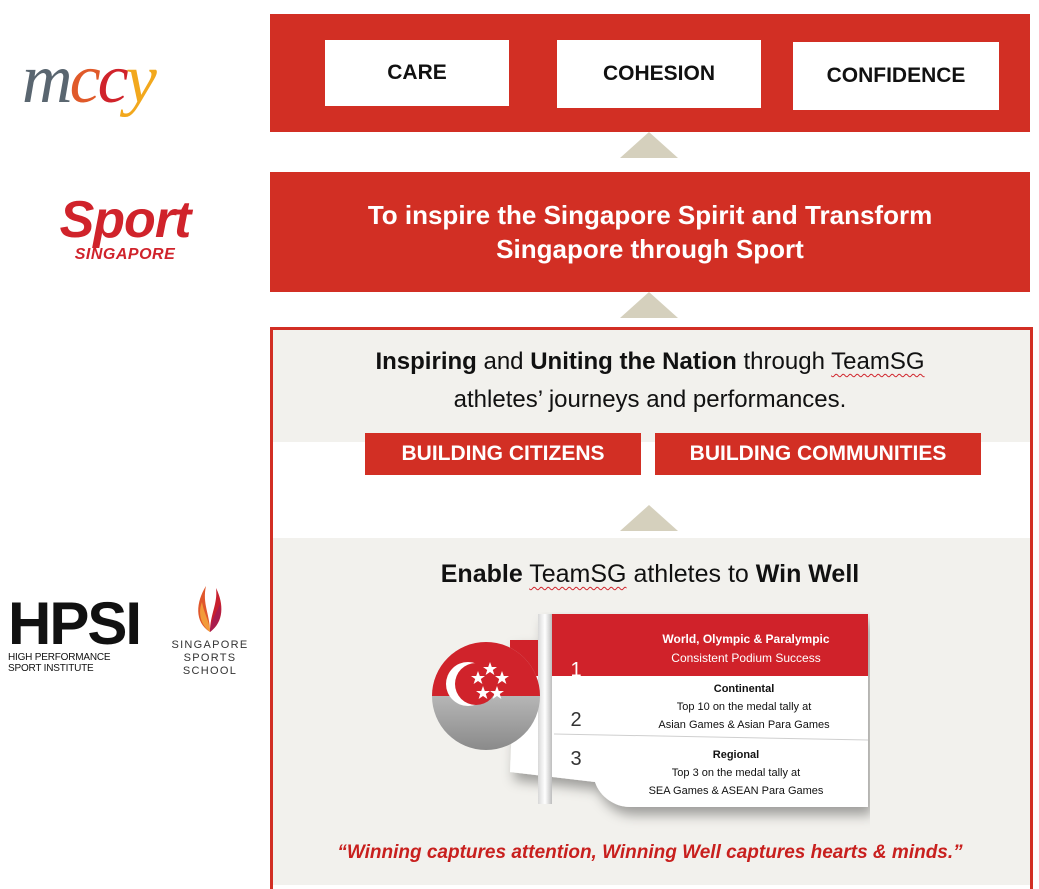 This screenshot has height=889, width=1039. Describe the element at coordinates (210, 609) in the screenshot. I see `flame-icon` at that location.